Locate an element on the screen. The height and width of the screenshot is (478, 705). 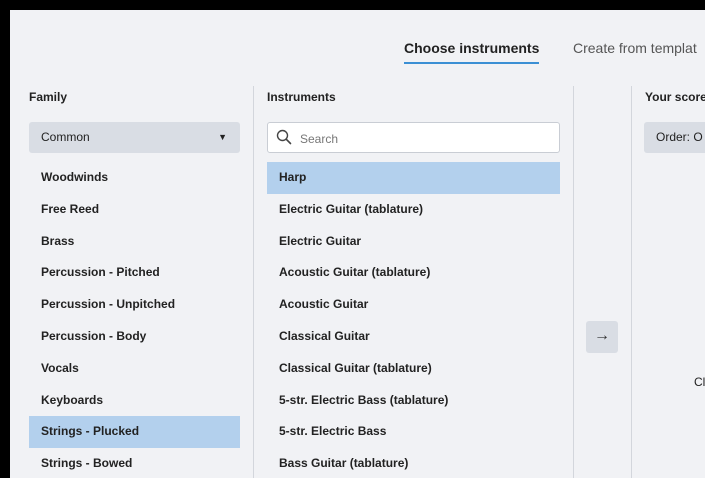
tab-bar: Choose instruments Create from templat is located at coordinates (357, 45).